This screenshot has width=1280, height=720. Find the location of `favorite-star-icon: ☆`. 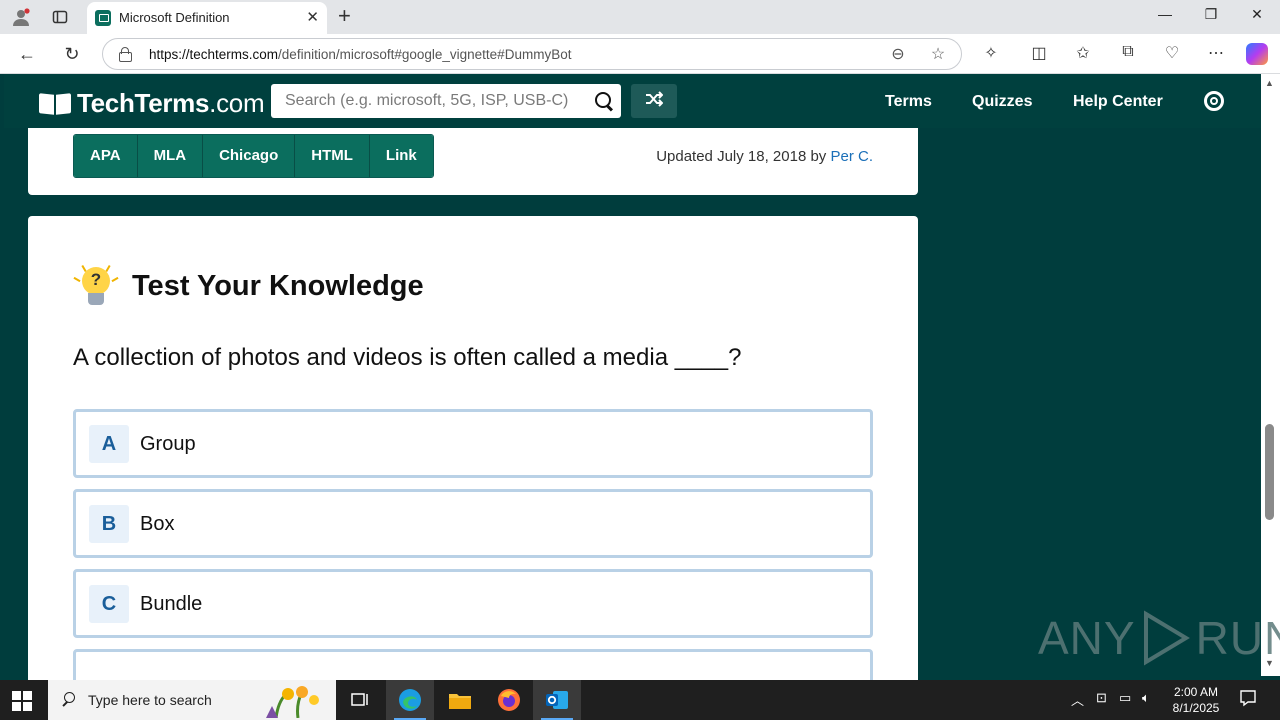

favorite-star-icon: ☆ is located at coordinates (938, 54).